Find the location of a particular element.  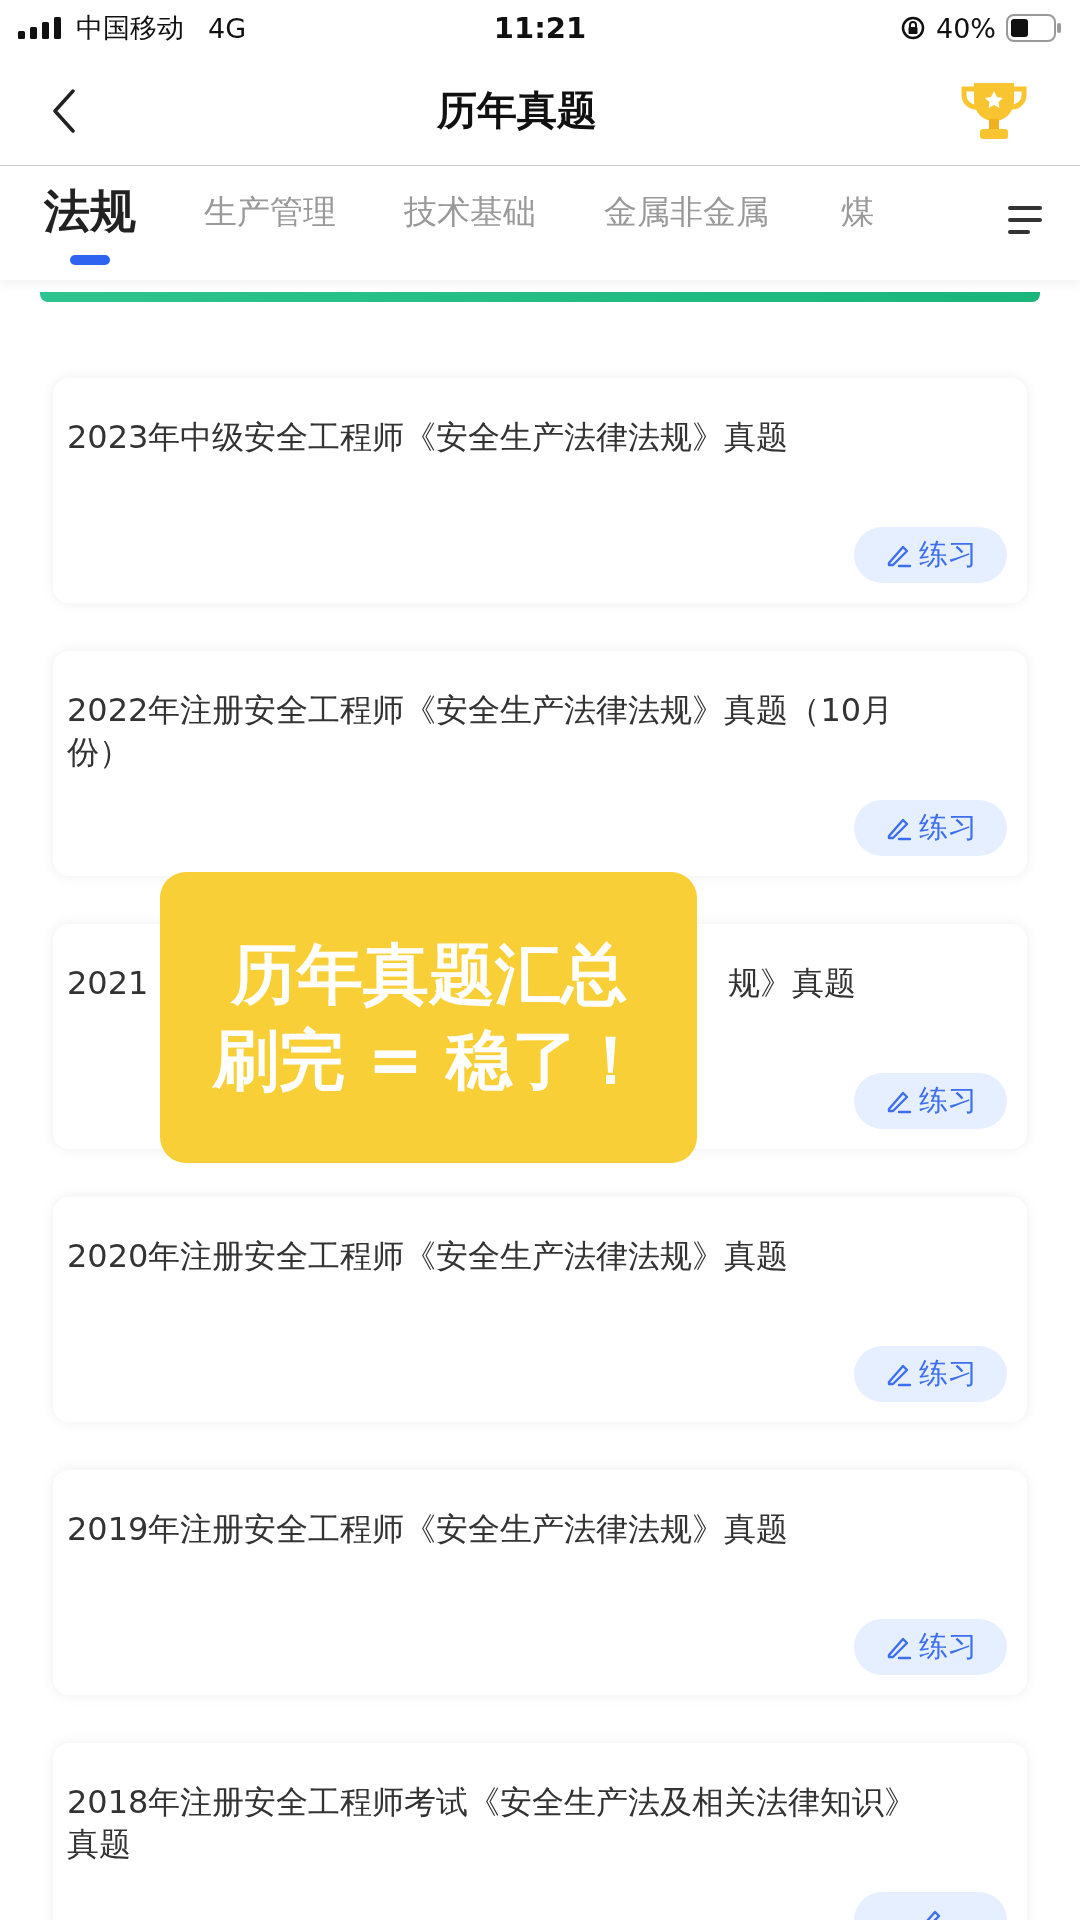

exam-title: 2022年注册安全工程师《安全生产法律法规》真题（10月份） is located at coordinates (481, 731).